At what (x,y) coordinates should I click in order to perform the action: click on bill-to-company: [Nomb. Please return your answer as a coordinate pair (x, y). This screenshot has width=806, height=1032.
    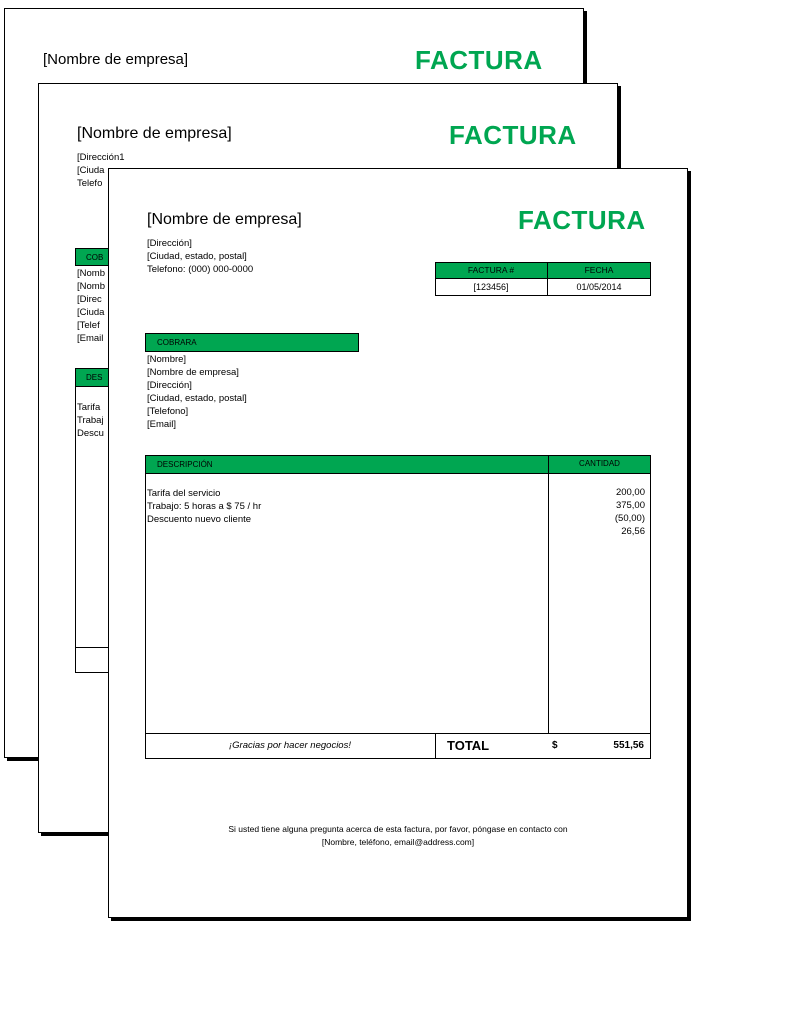
    Looking at the image, I should click on (91, 286).